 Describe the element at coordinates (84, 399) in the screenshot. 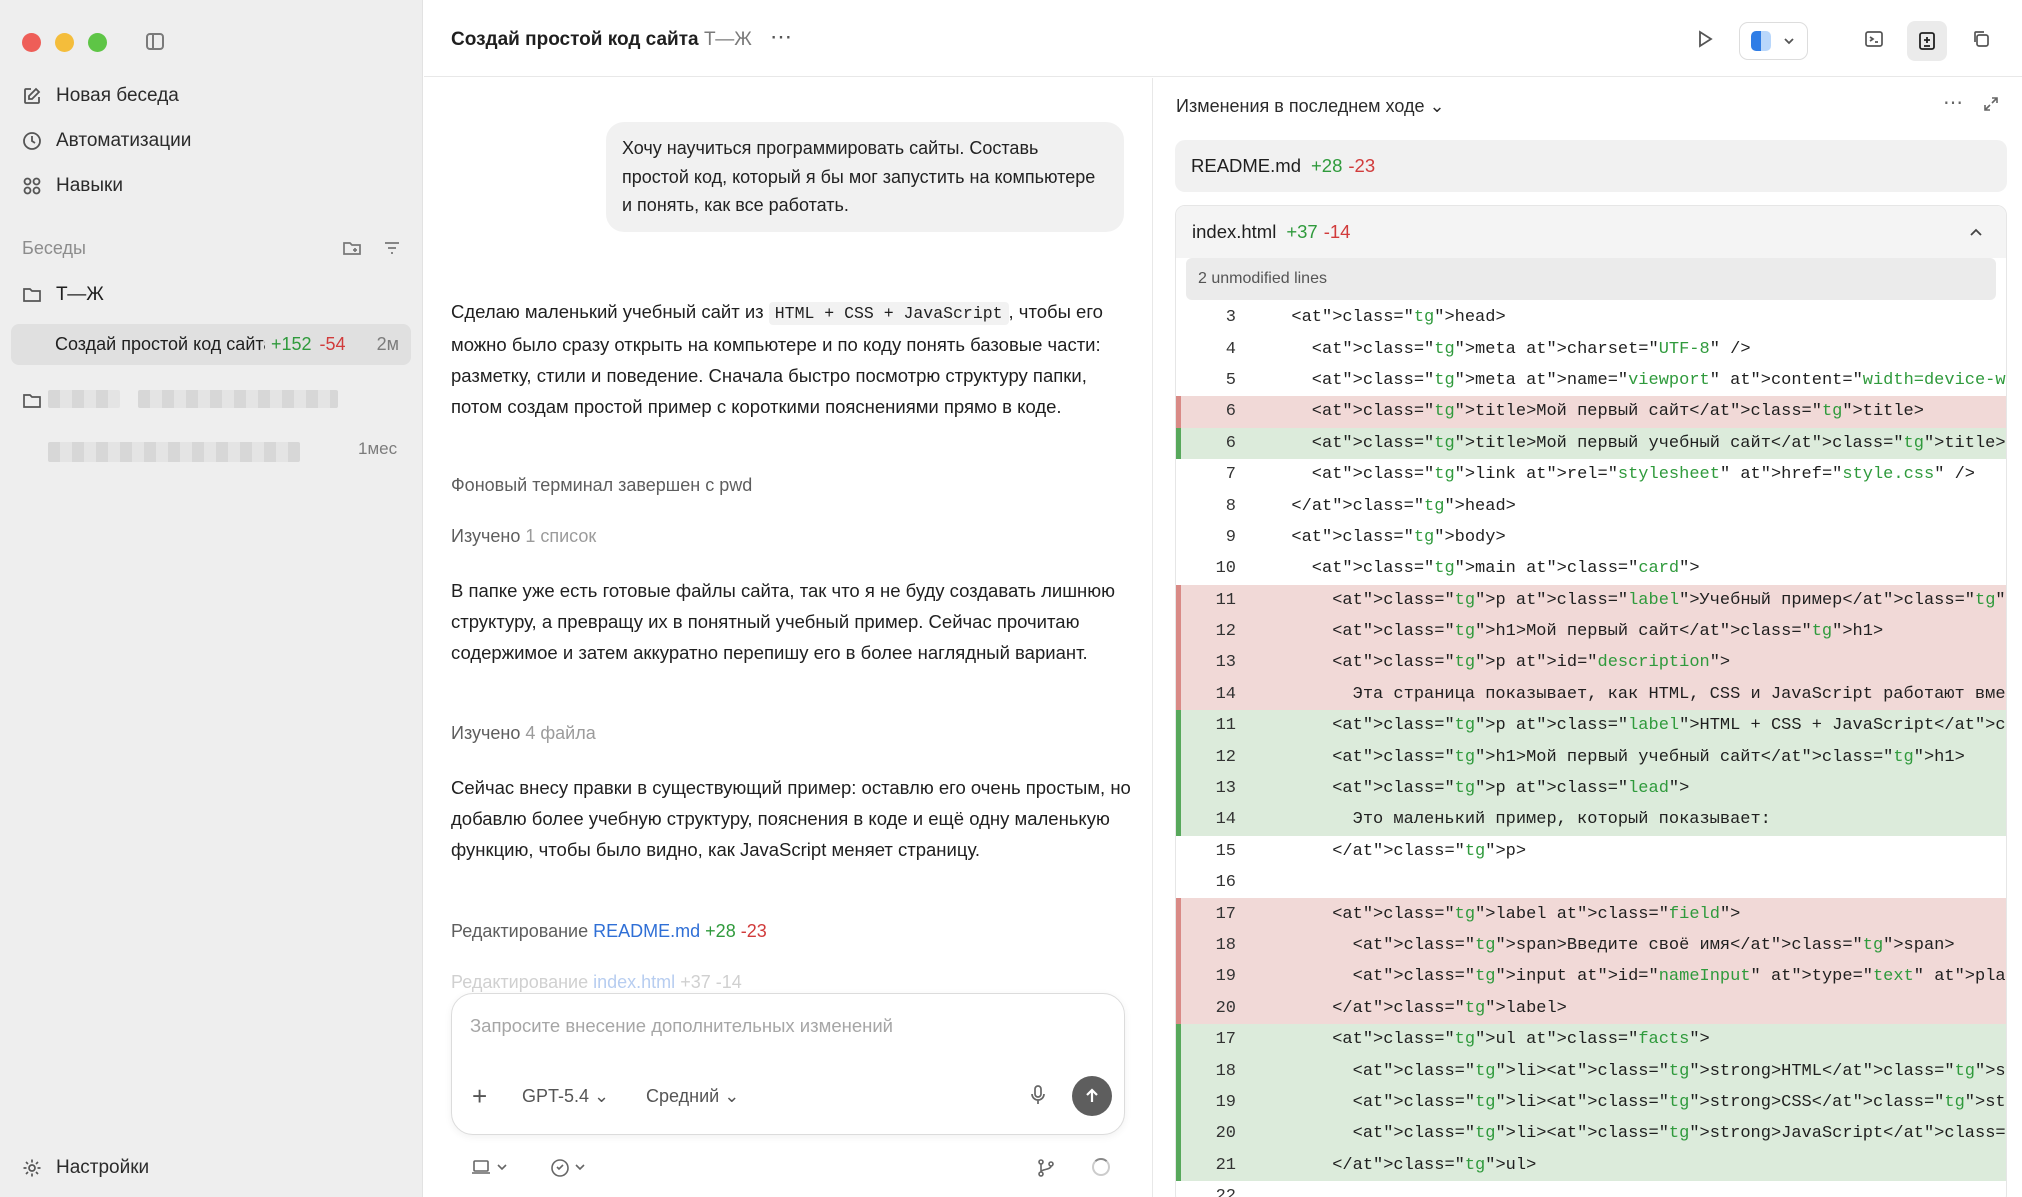

I see `redacted-folder-name` at that location.